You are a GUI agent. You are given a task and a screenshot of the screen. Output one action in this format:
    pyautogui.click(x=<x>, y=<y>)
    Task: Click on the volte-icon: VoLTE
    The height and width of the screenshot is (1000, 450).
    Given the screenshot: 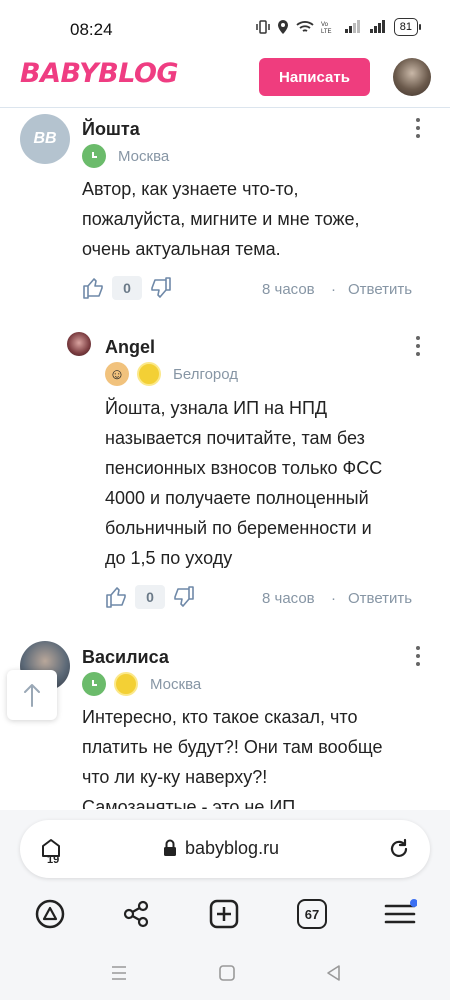 What is the action you would take?
    pyautogui.click(x=326, y=28)
    